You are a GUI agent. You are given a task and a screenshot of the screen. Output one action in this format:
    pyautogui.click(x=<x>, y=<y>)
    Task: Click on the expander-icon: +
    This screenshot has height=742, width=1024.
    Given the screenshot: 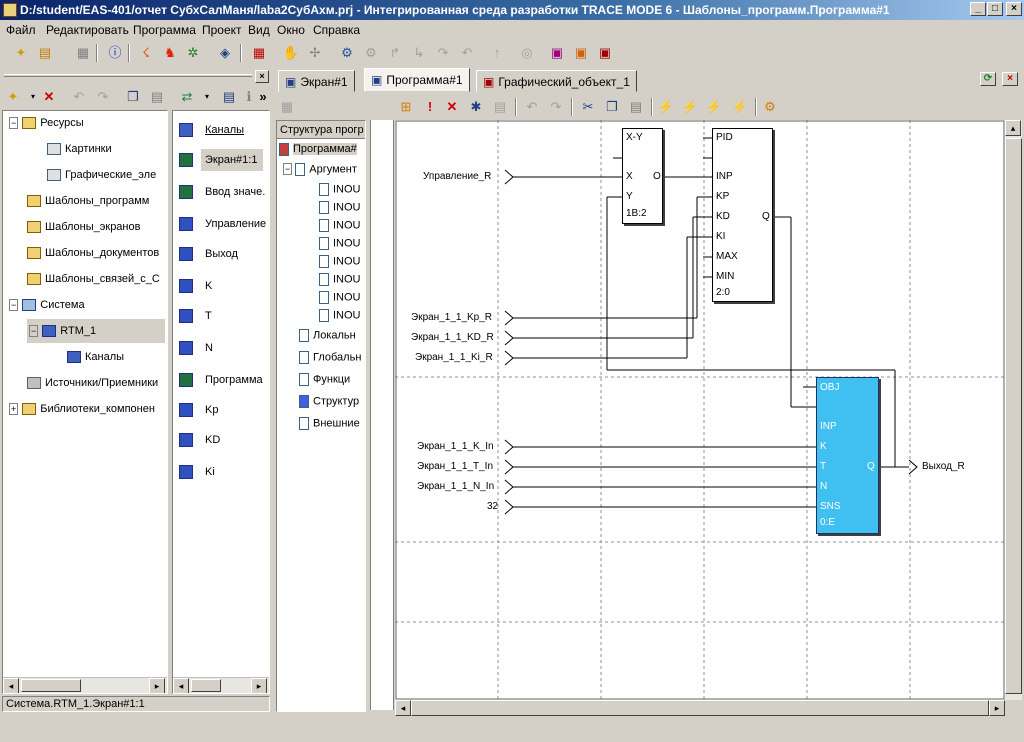 What is the action you would take?
    pyautogui.click(x=14, y=409)
    